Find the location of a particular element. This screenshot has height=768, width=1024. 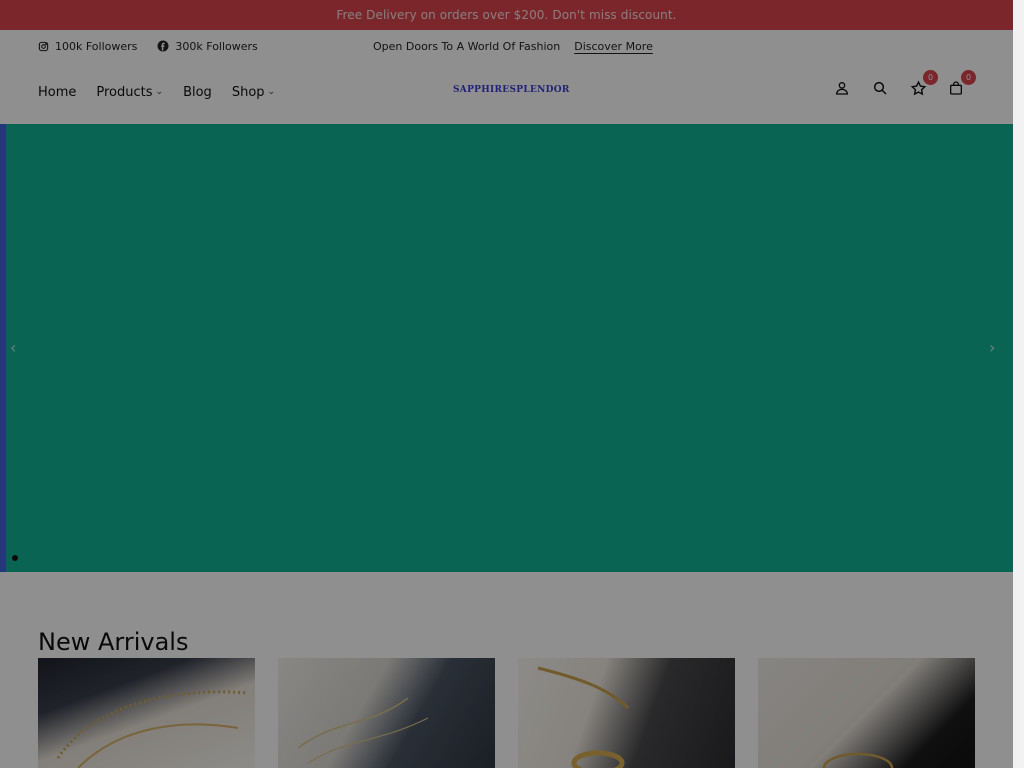

shopping-bag-icon is located at coordinates (956, 90).